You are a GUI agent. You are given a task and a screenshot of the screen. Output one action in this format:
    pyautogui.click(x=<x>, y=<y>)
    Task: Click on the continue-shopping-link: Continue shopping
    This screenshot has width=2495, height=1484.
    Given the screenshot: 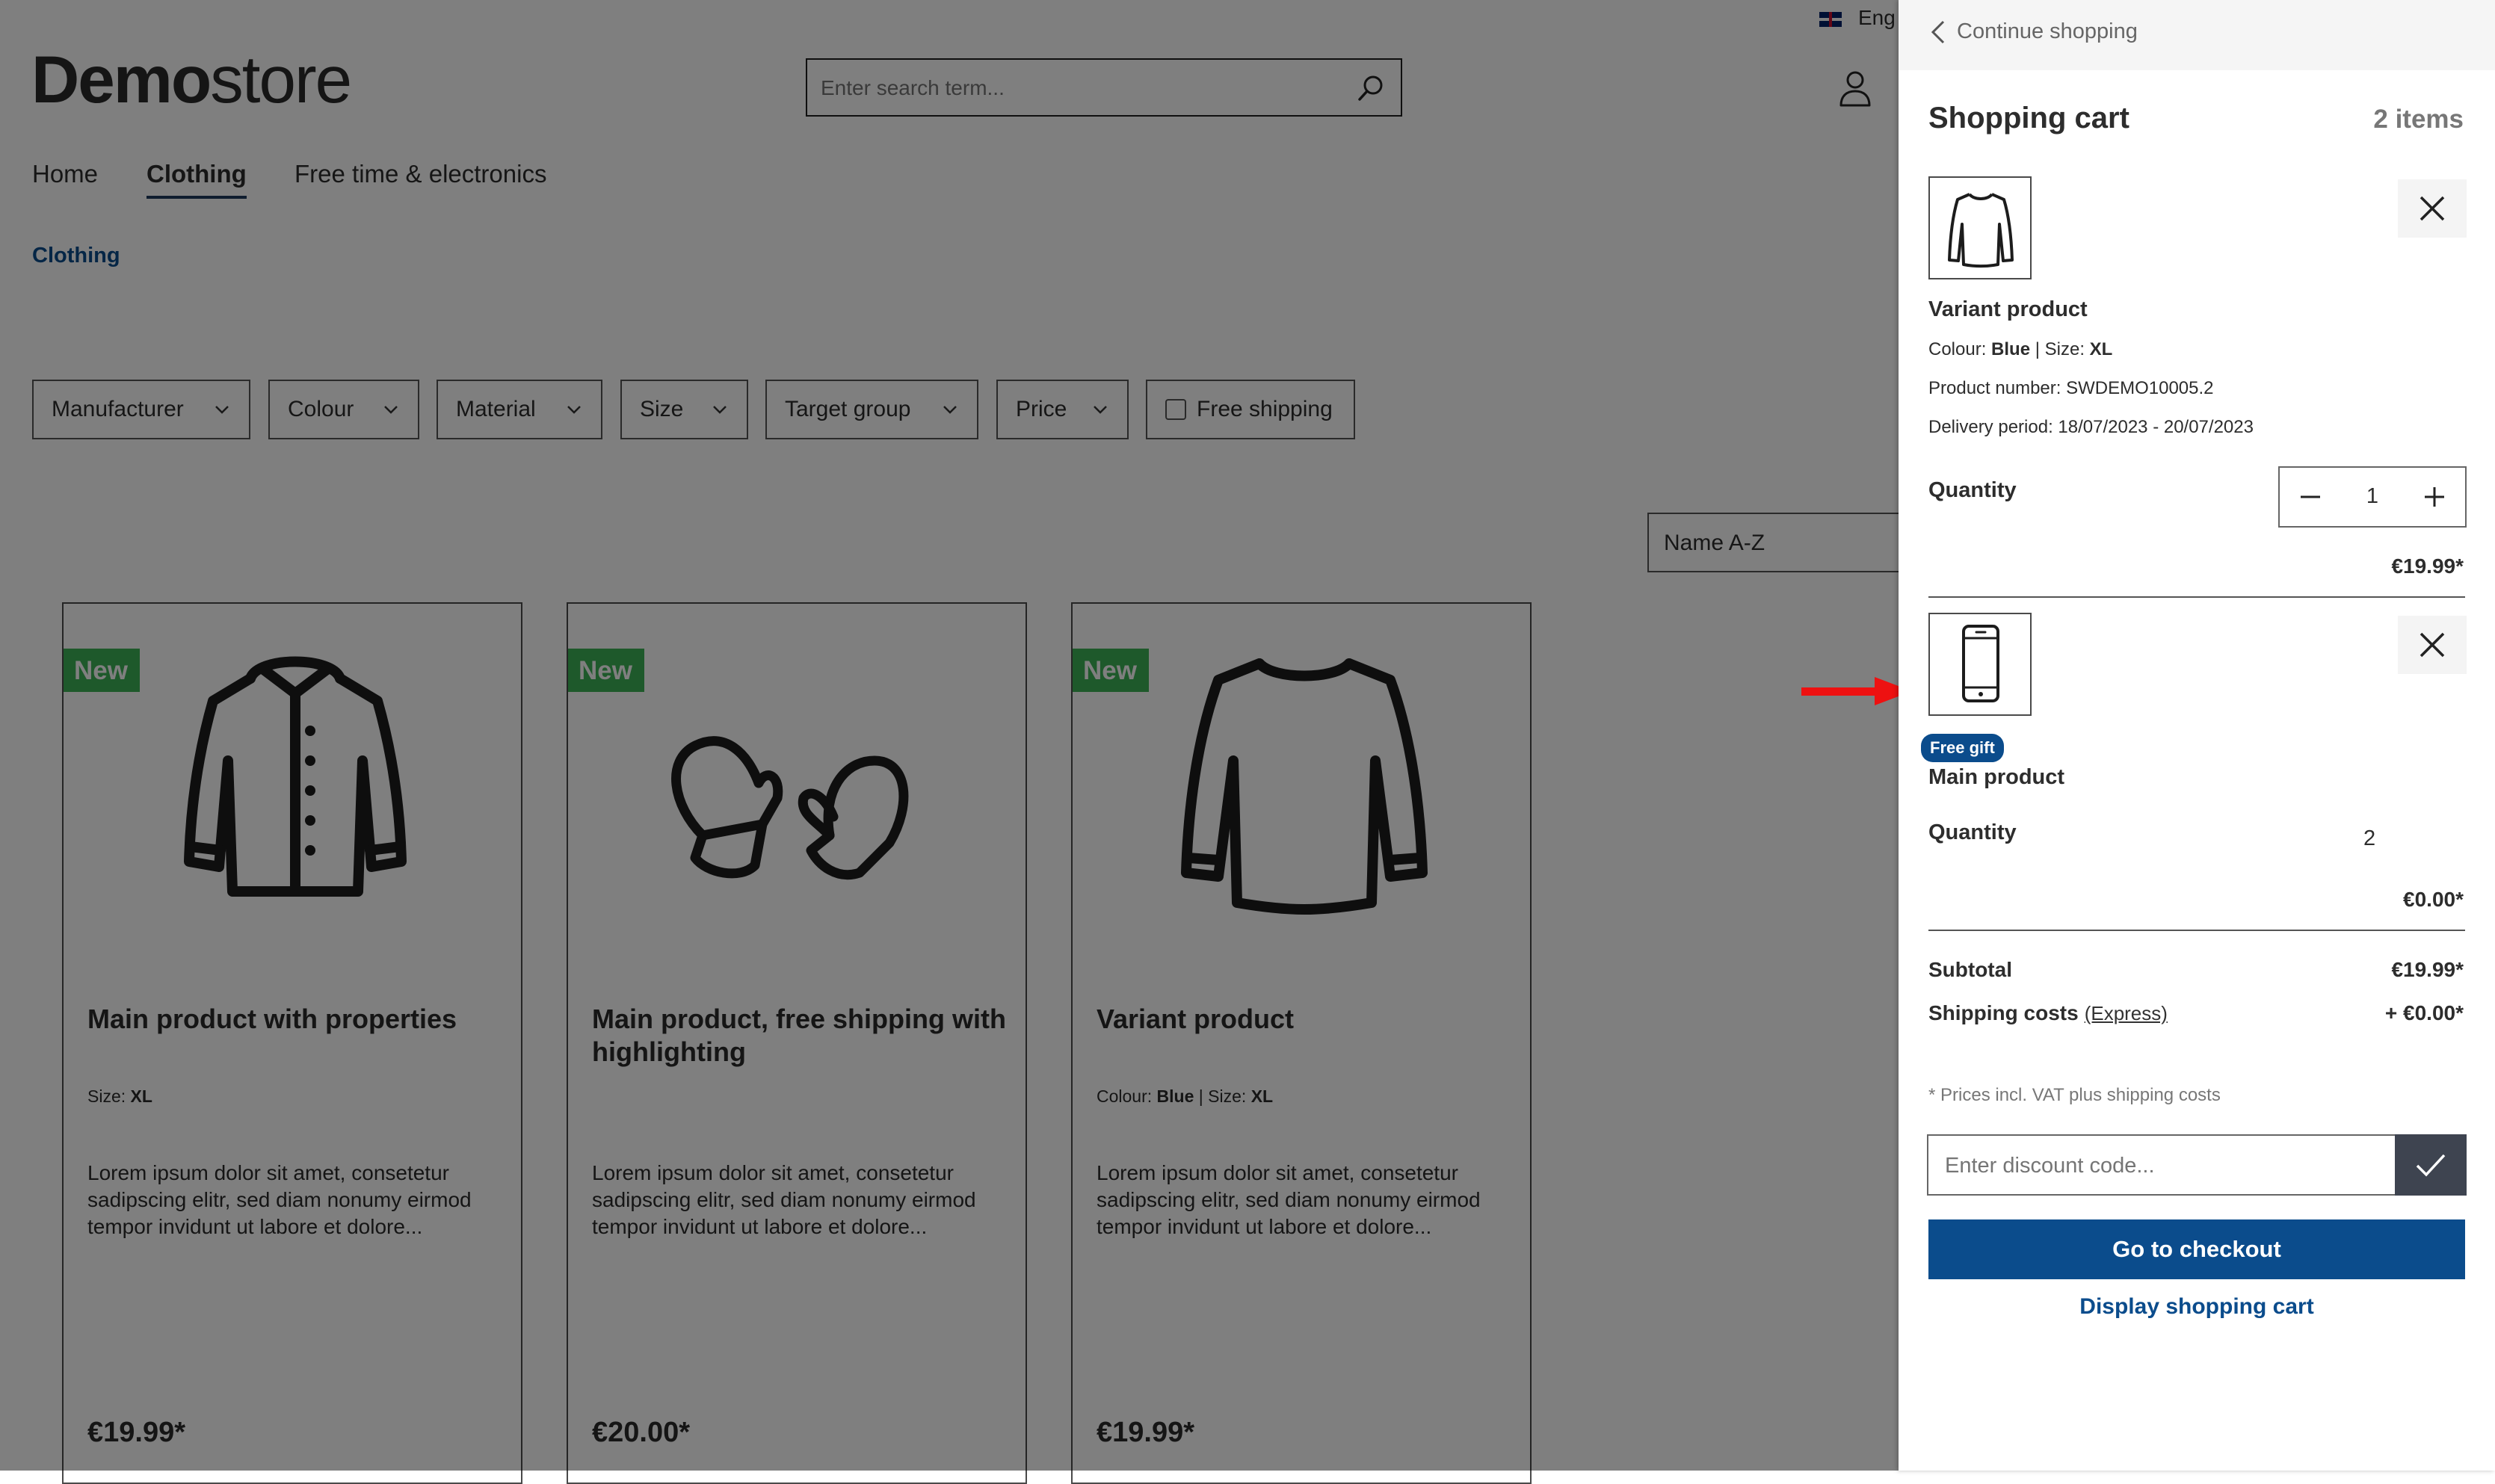 What is the action you would take?
    pyautogui.click(x=2034, y=32)
    